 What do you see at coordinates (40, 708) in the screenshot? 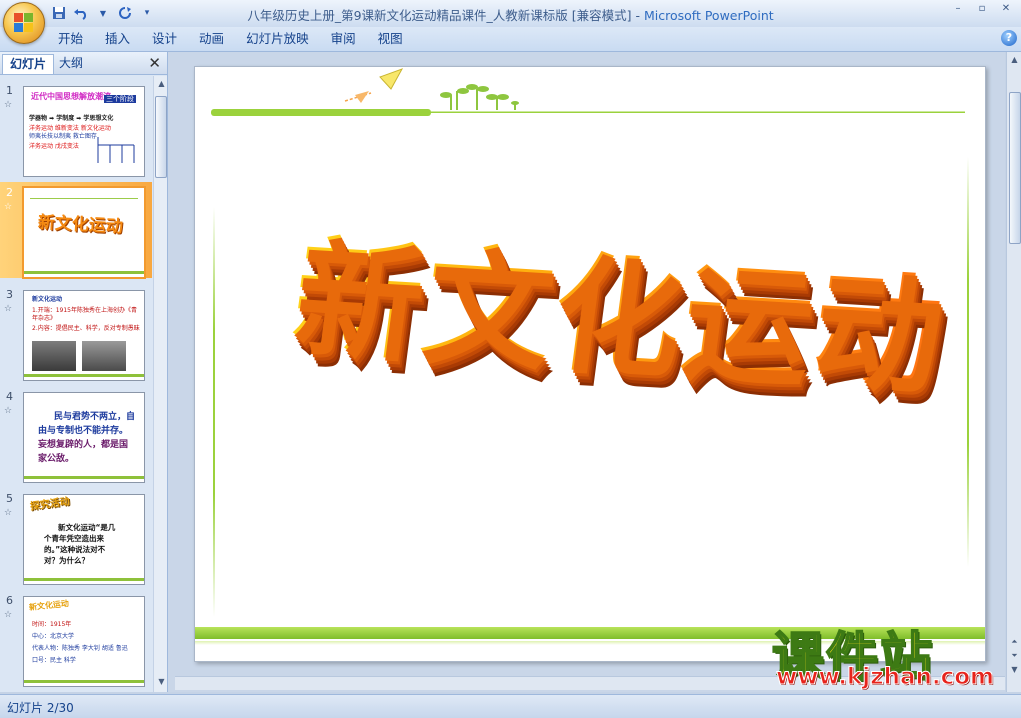
I see `slide-indicator: 幻灯片 2/30` at bounding box center [40, 708].